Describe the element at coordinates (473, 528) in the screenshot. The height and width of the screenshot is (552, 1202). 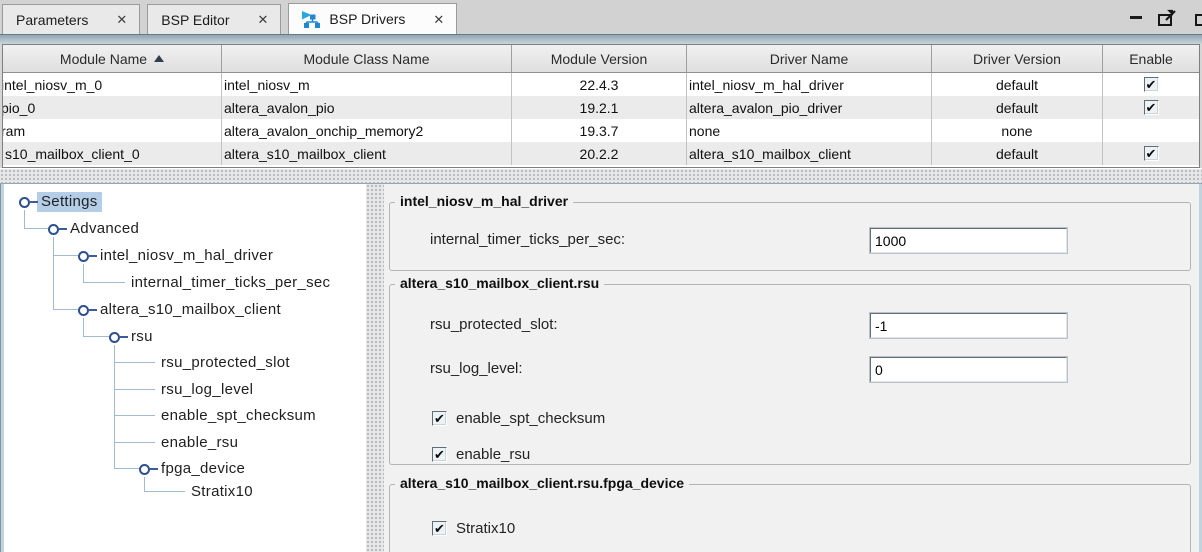
I see `stratix10-option: ✔ Stratix10` at that location.